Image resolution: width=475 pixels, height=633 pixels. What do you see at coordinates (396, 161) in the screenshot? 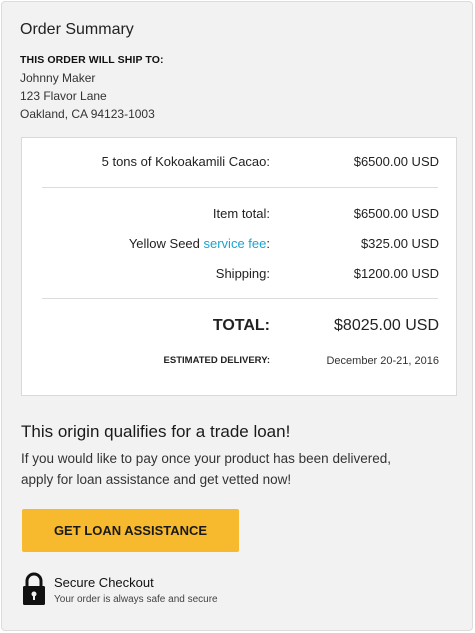
I see `line-item-value: $6500.00 USD` at bounding box center [396, 161].